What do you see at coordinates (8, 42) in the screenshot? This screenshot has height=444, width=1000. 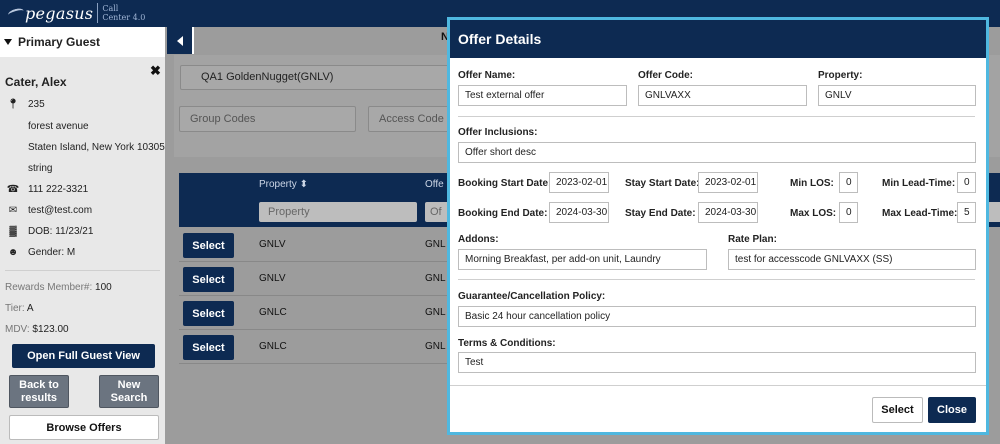 I see `caret-down-icon` at bounding box center [8, 42].